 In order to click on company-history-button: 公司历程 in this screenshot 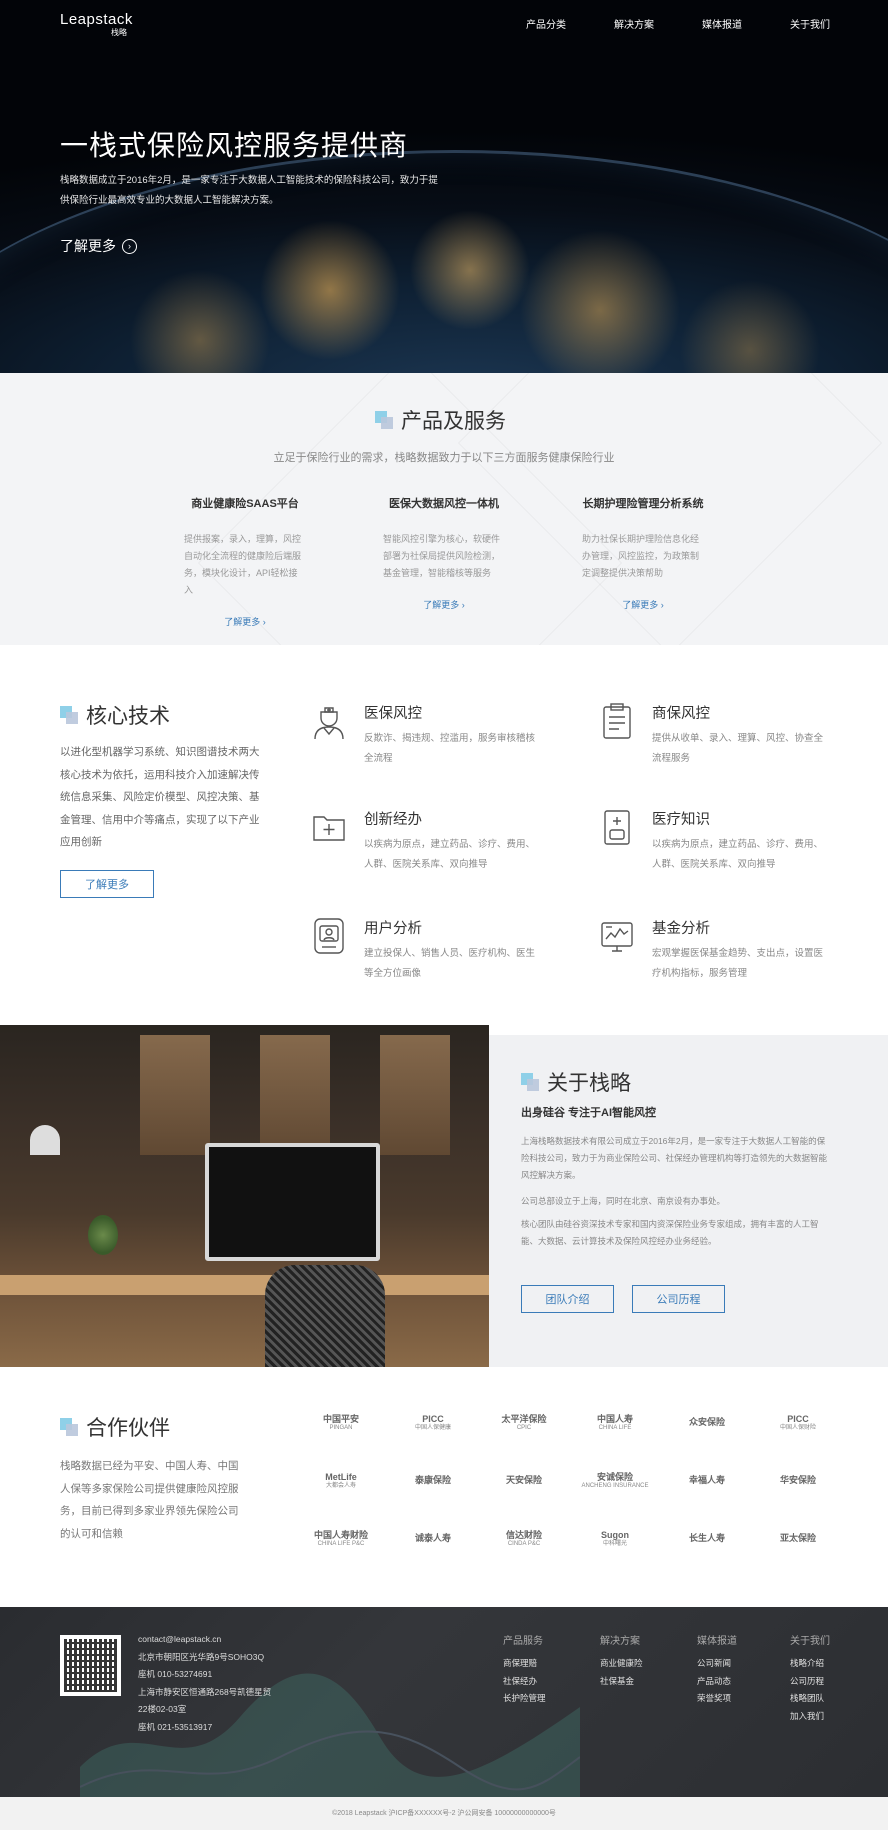, I will do `click(678, 1299)`.